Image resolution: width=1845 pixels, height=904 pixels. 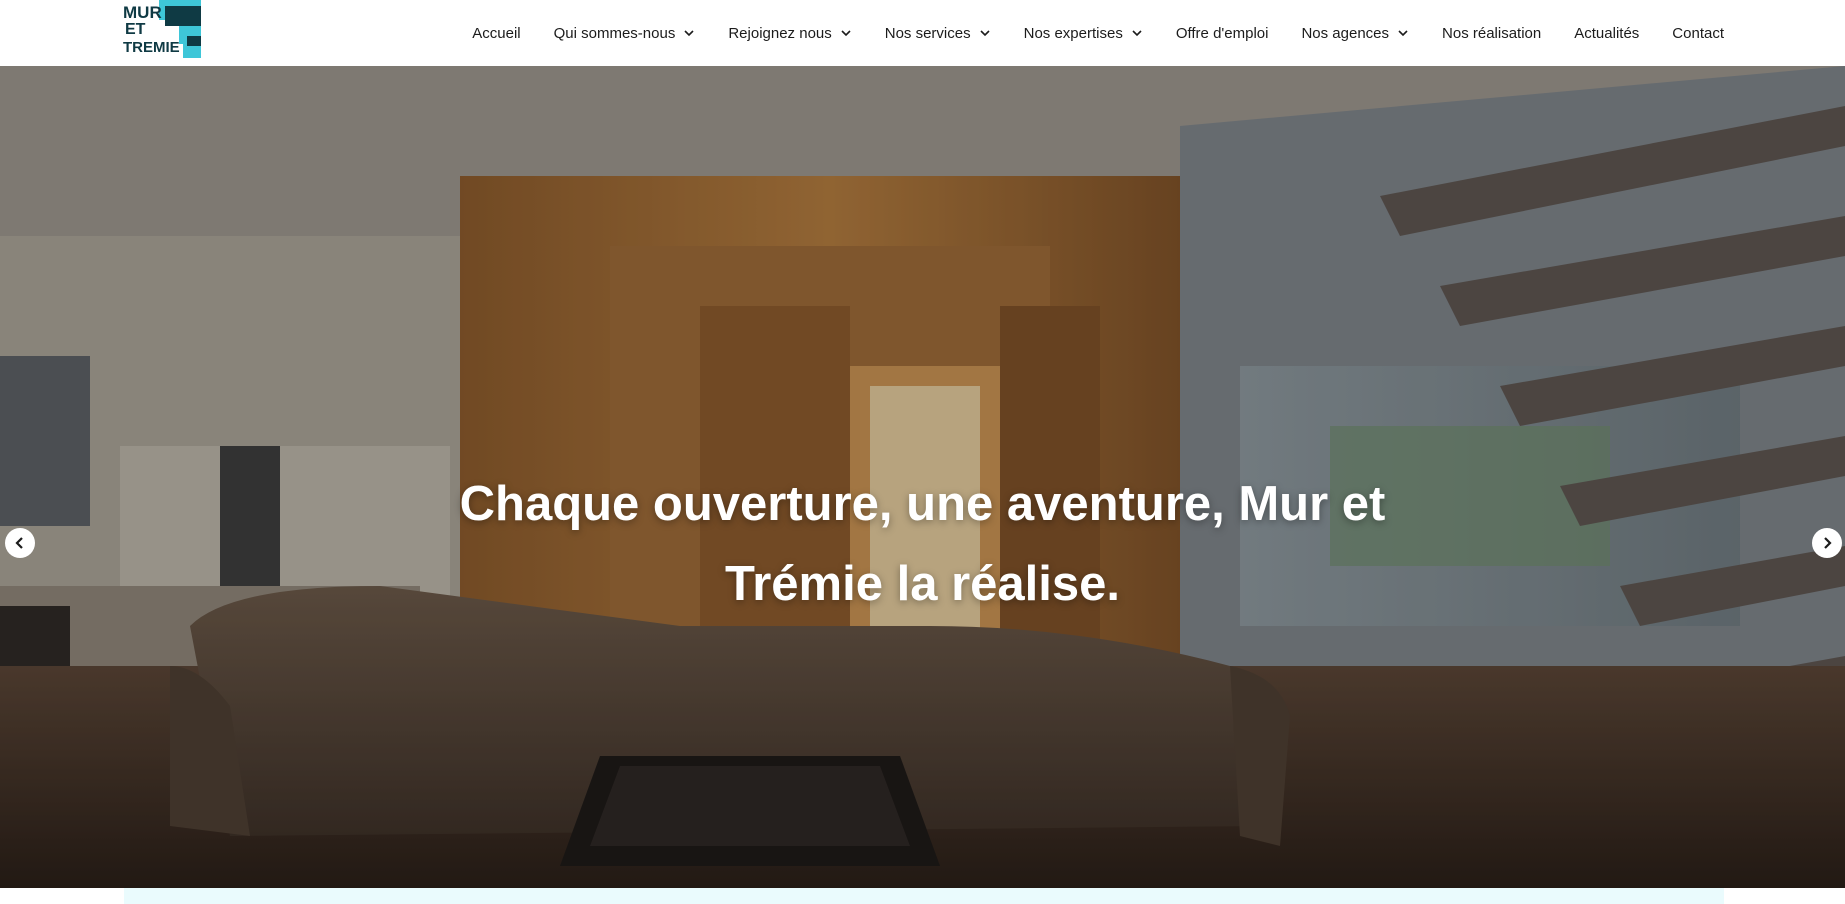 I want to click on nav-item-nos-agences: Nos agences, so click(x=1338, y=33).